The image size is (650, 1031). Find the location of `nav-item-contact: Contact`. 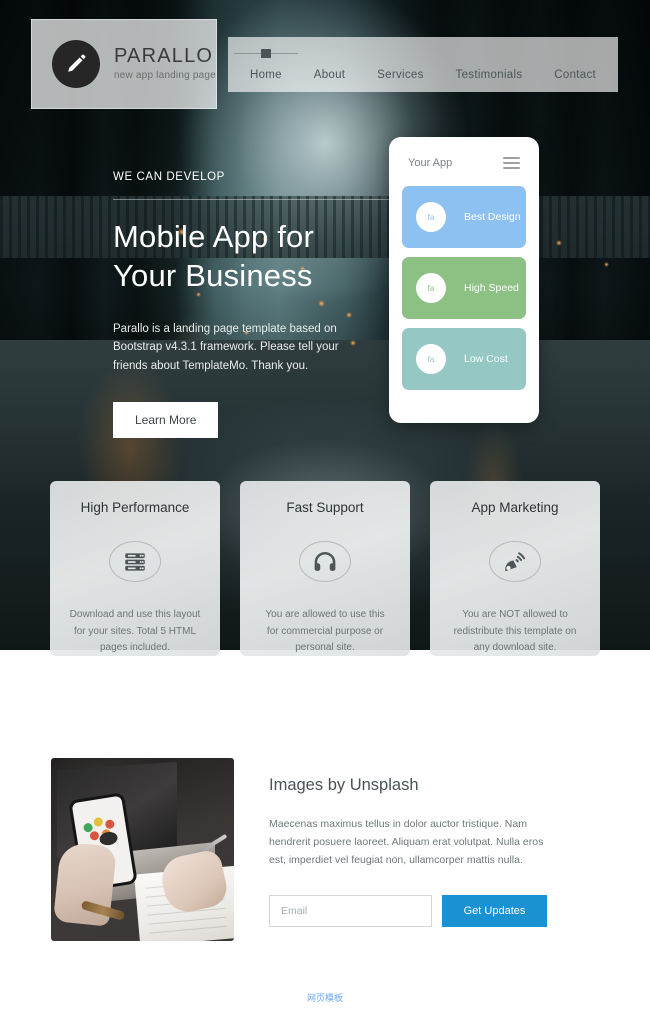

nav-item-contact: Contact is located at coordinates (575, 75).